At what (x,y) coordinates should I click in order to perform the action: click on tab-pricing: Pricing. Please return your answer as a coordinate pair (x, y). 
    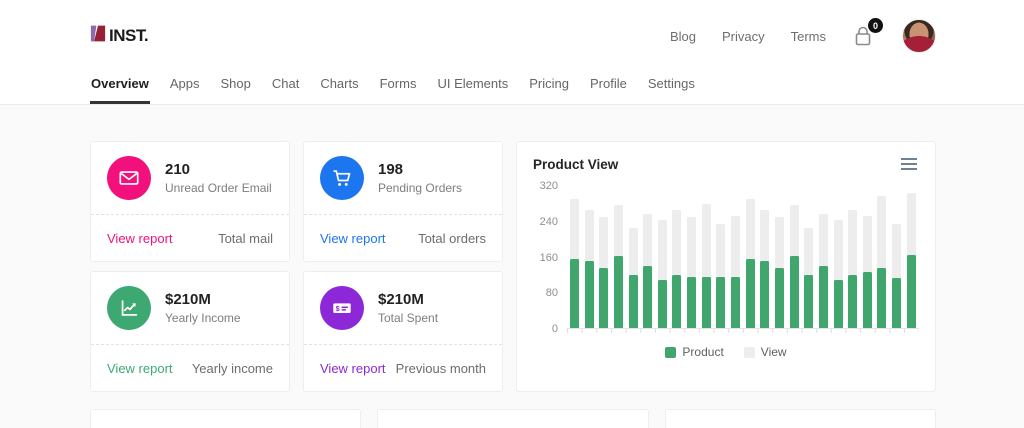
    Looking at the image, I should click on (549, 90).